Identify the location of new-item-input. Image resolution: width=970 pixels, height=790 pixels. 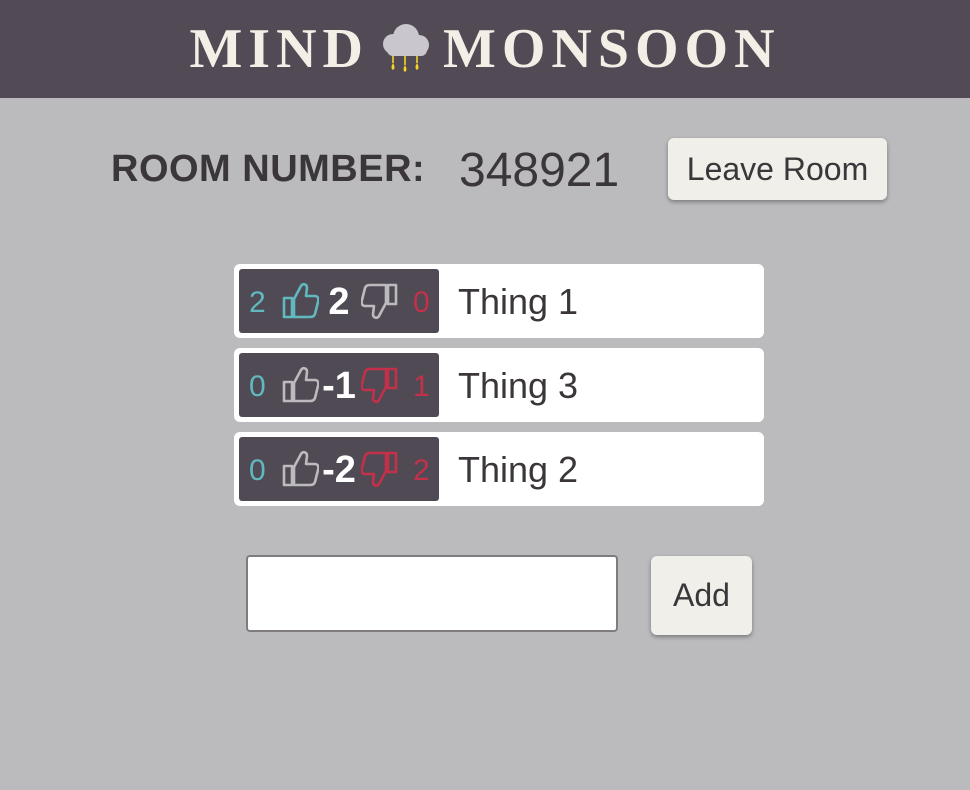
(432, 593).